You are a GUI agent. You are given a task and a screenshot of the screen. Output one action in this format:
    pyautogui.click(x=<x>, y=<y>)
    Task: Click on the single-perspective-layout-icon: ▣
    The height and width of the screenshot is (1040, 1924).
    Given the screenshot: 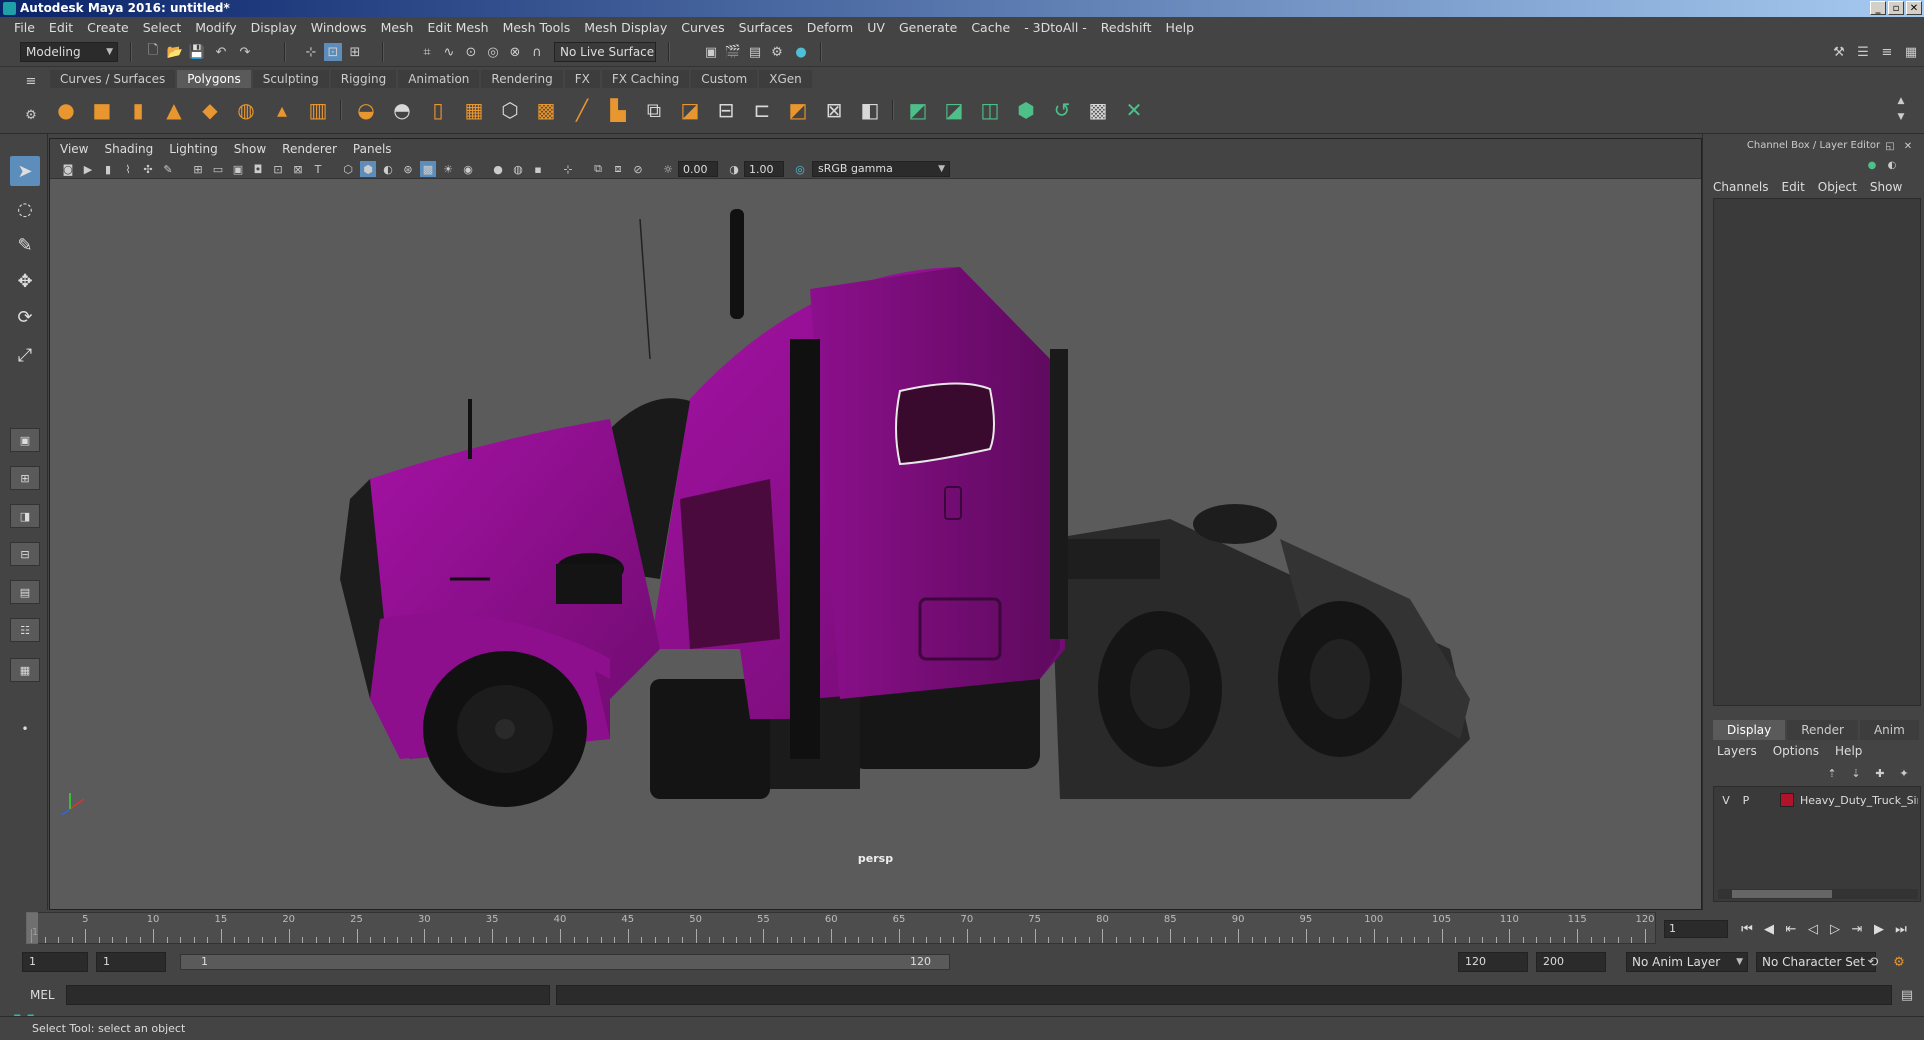 What is the action you would take?
    pyautogui.click(x=25, y=440)
    